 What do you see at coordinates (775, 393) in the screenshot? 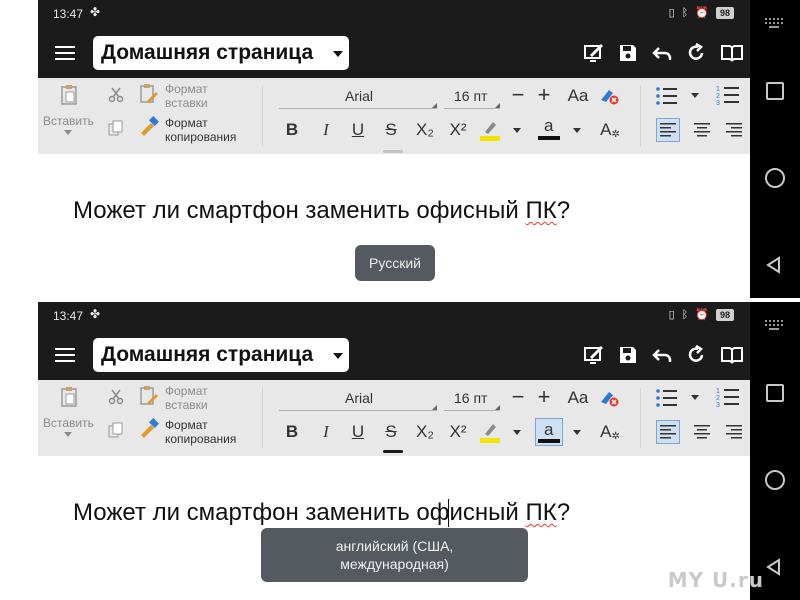
I see `recents-icon` at bounding box center [775, 393].